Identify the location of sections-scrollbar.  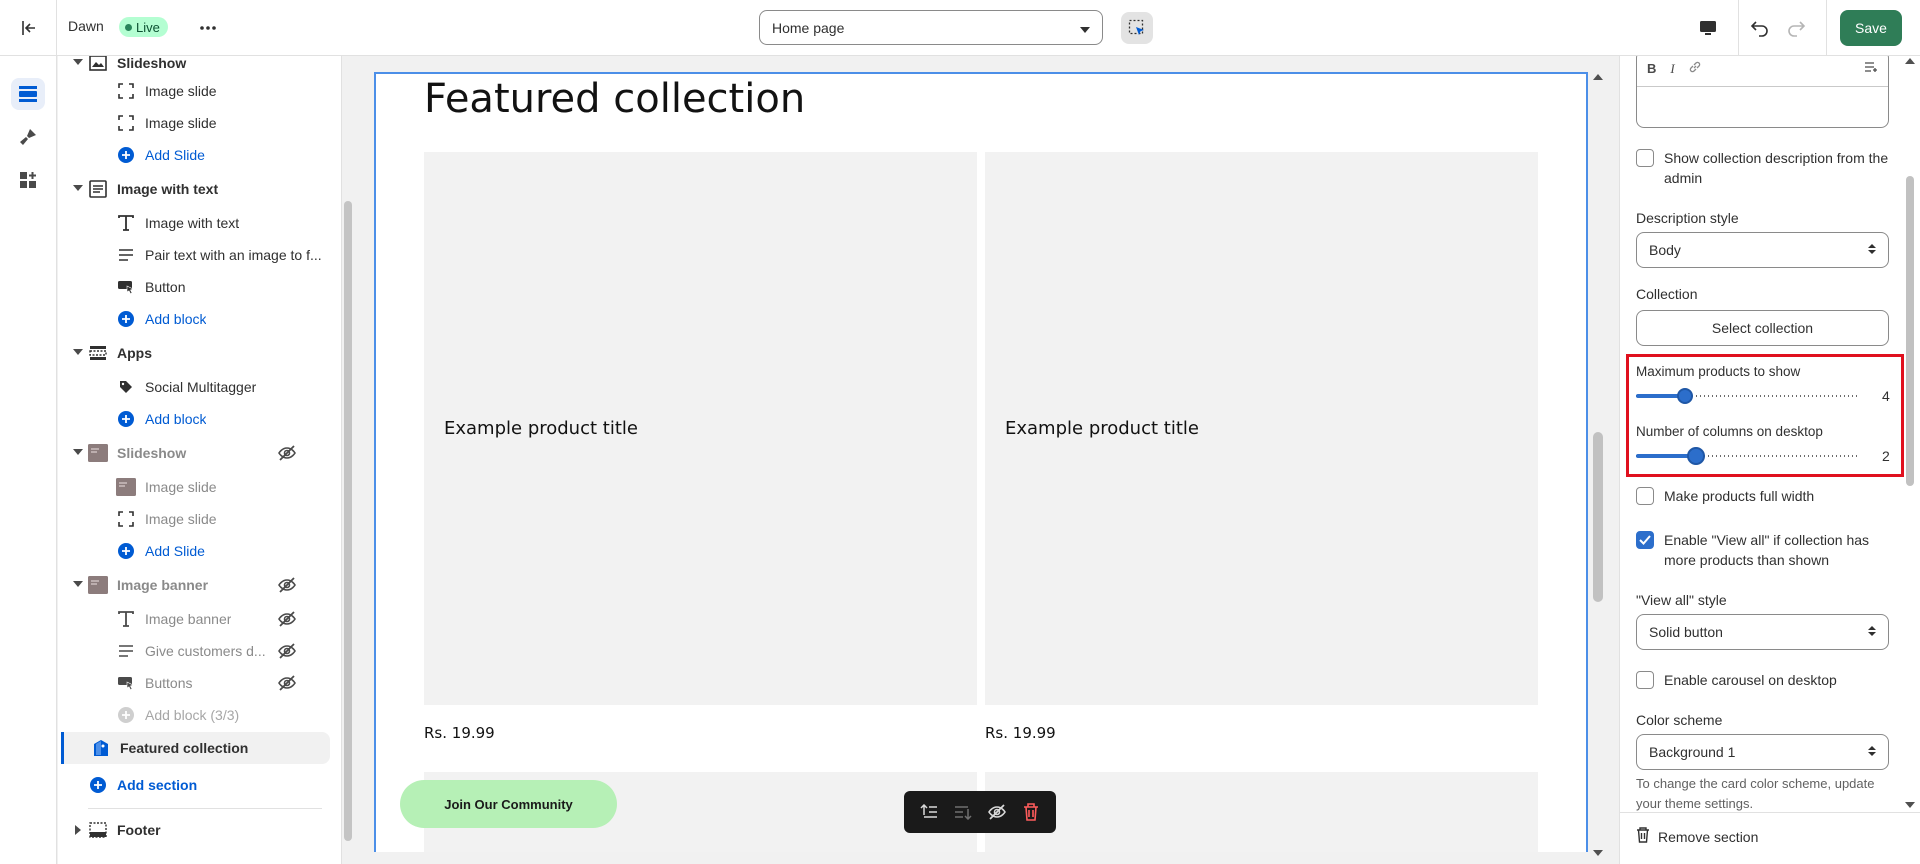
(348, 460).